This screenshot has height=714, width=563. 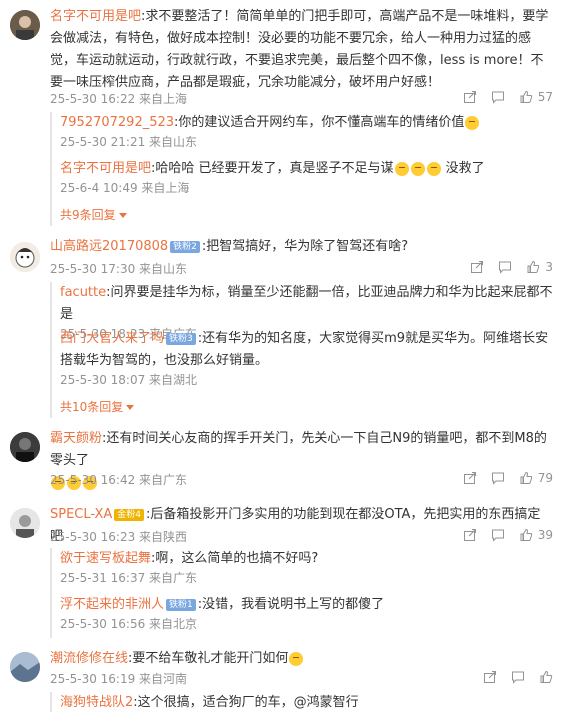 I want to click on more-replies-link: 共10条回复, so click(x=97, y=406).